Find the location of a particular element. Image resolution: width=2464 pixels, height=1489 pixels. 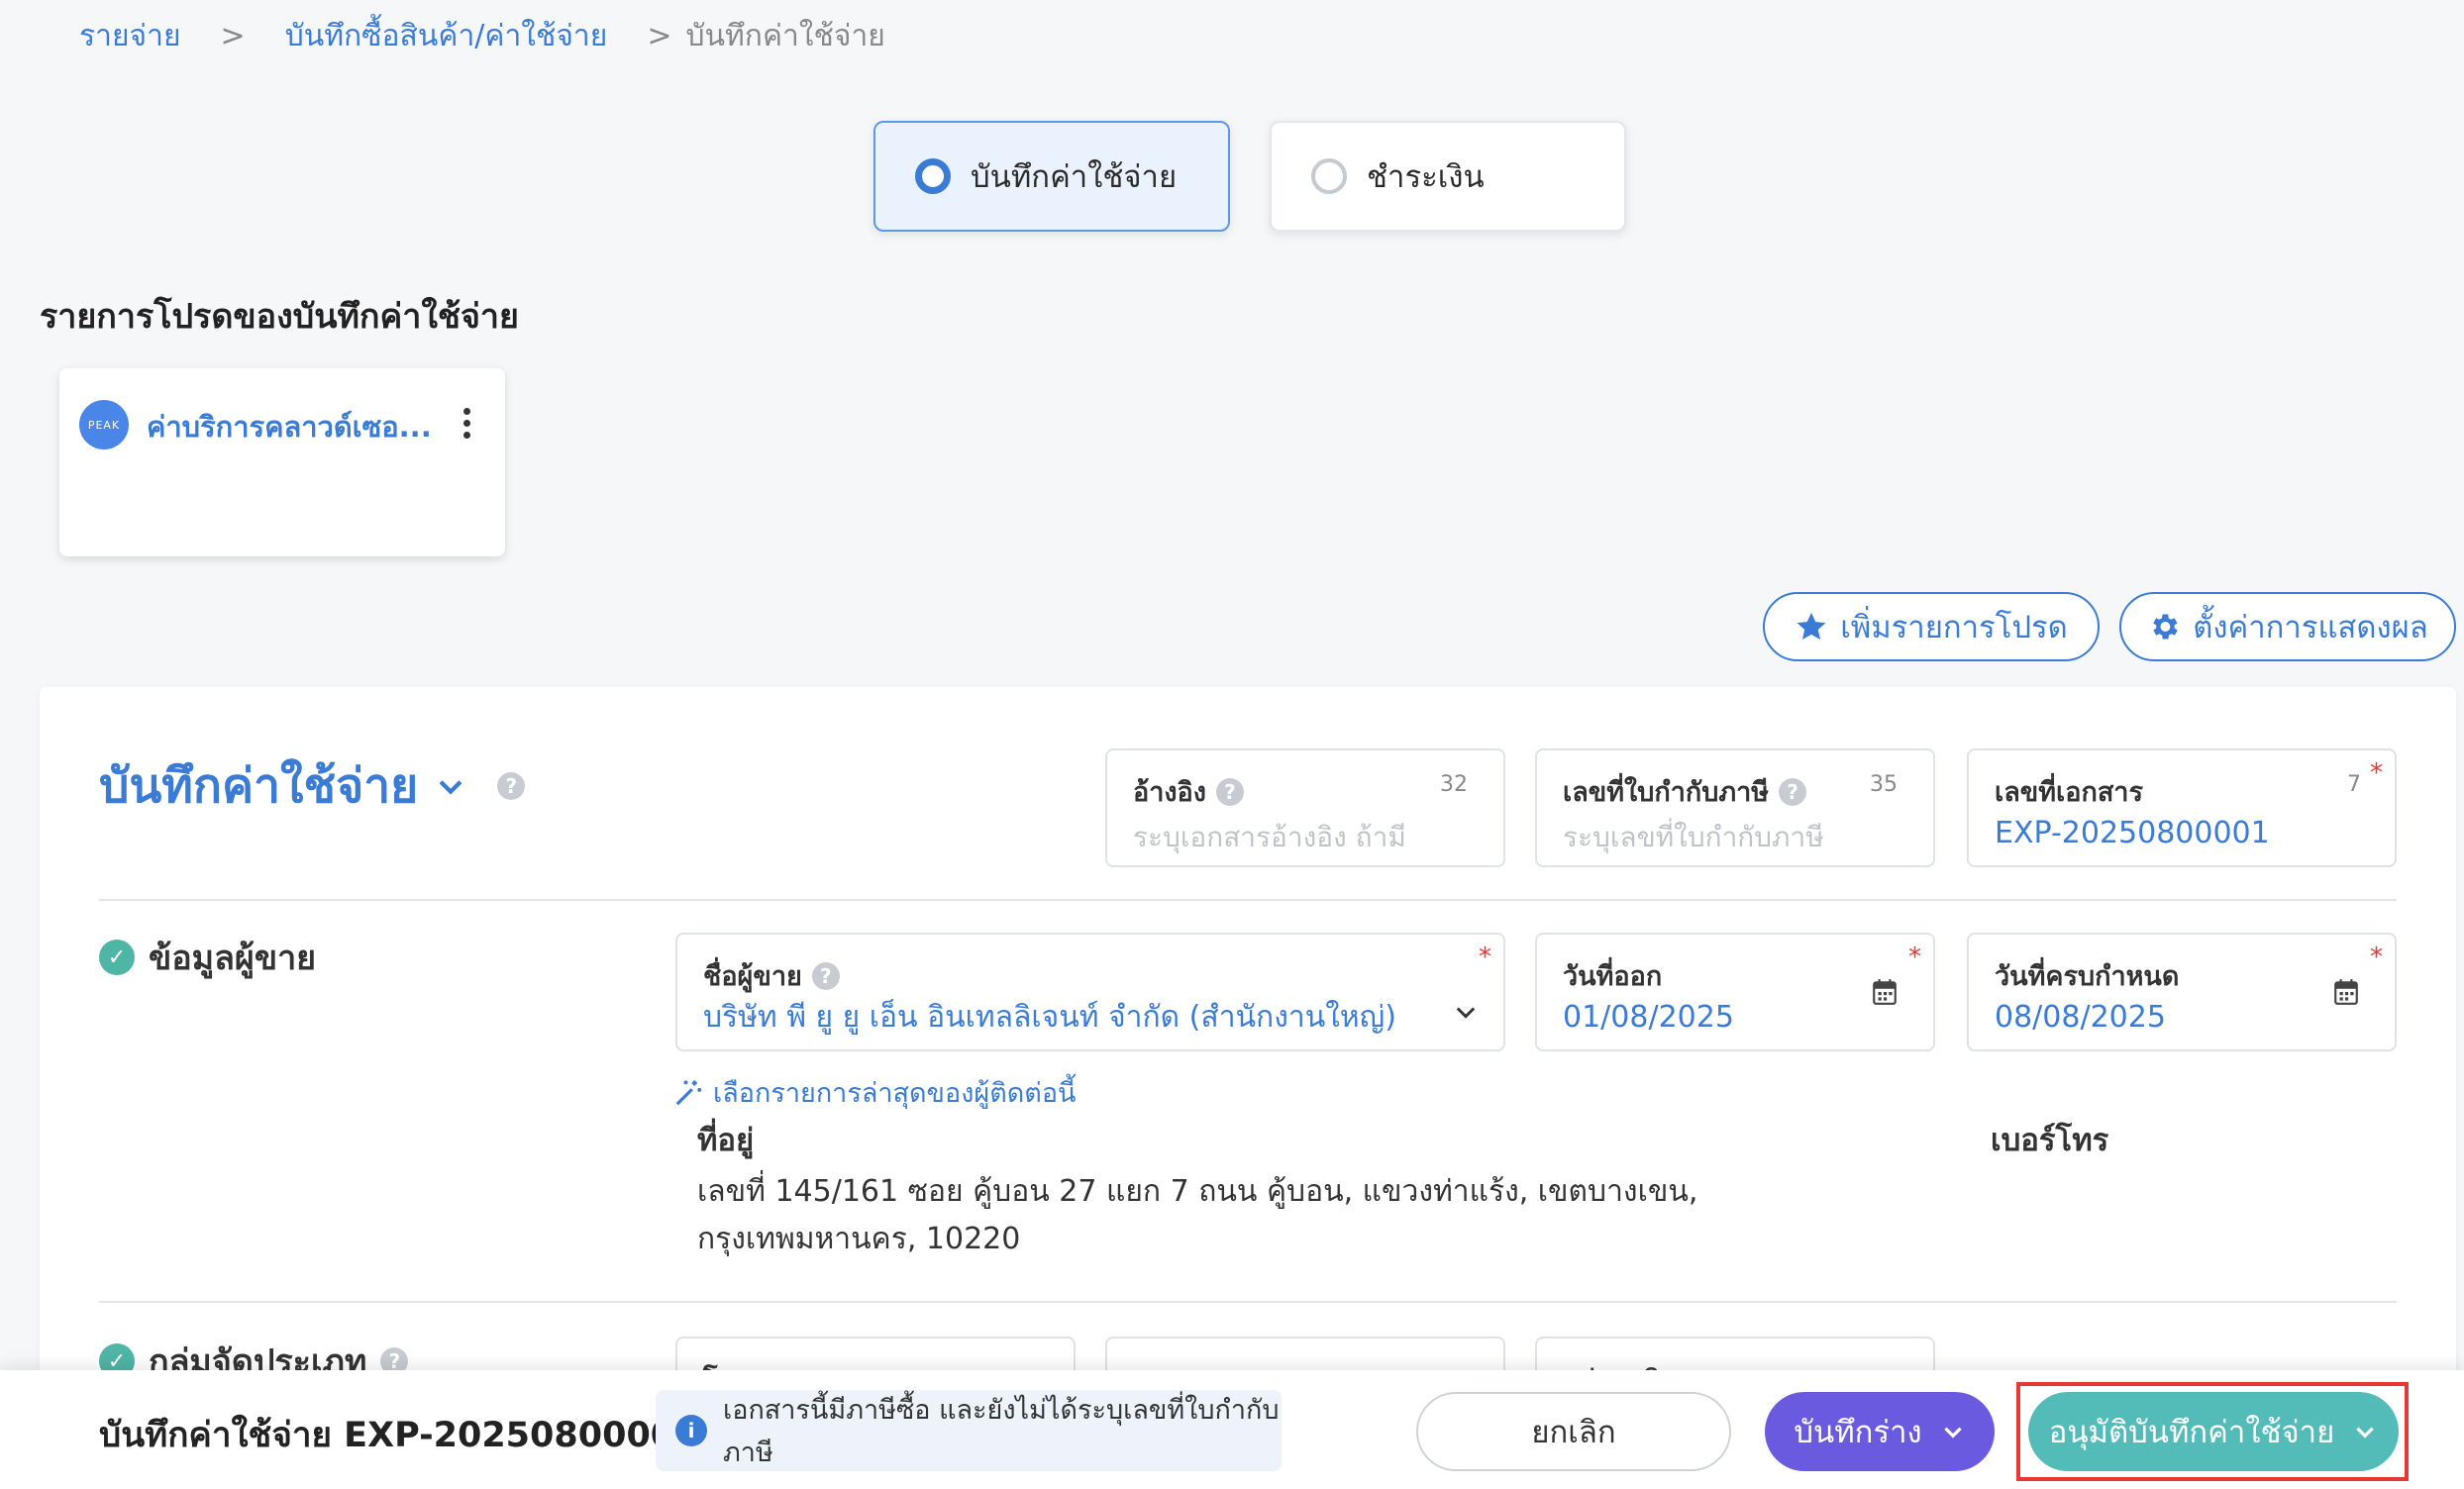

save-draft-label: บันทึกร่าง is located at coordinates (1858, 1432).